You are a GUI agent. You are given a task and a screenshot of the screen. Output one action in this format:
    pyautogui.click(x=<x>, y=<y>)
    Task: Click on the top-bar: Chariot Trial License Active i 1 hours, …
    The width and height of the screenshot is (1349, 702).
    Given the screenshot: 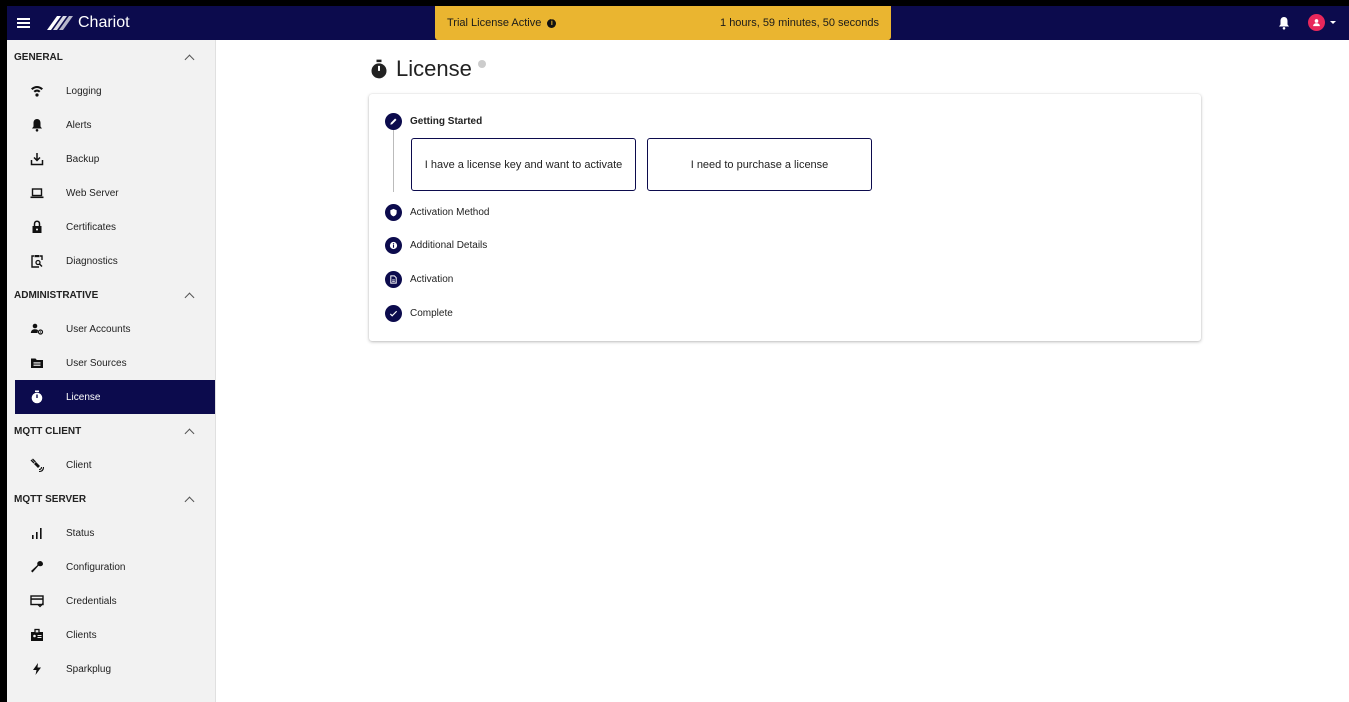 What is the action you would take?
    pyautogui.click(x=678, y=23)
    